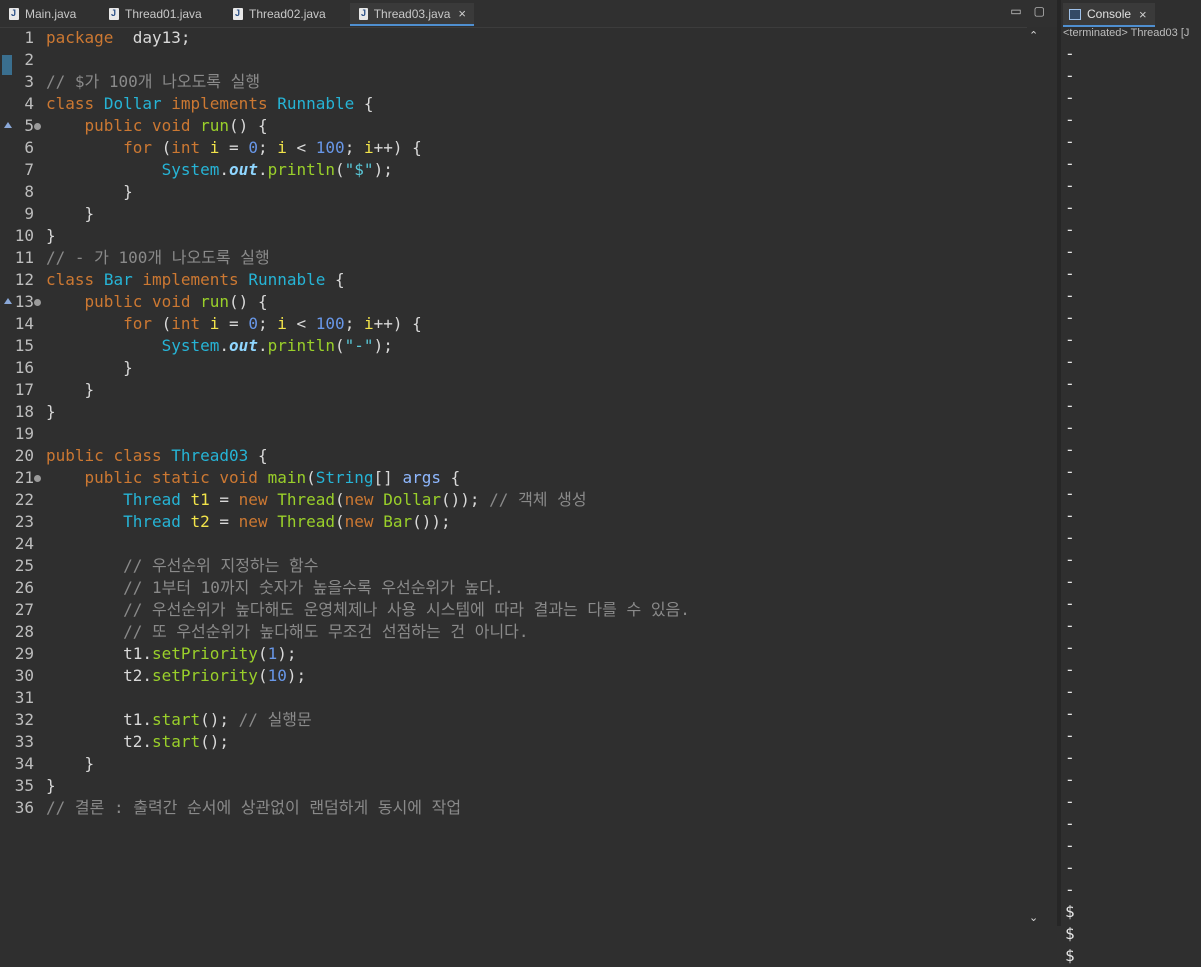  Describe the element at coordinates (513, 368) in the screenshot. I see `code-line: 16 }` at that location.